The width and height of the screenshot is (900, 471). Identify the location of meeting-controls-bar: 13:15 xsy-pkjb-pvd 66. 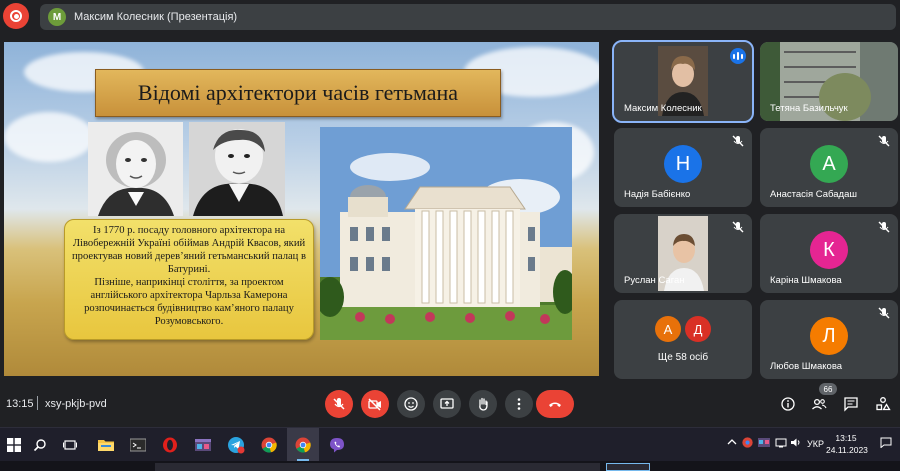
(450, 403).